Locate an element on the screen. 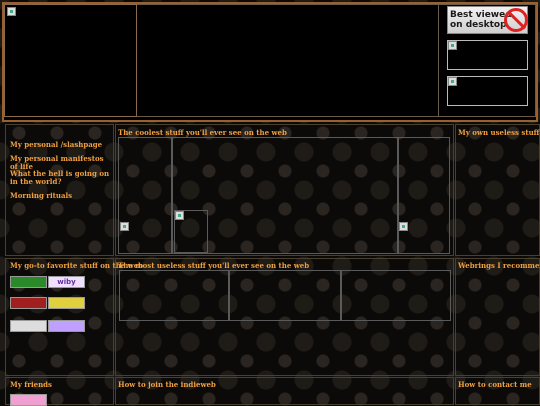  best-viewed-line2: on desktop is located at coordinates (478, 25).